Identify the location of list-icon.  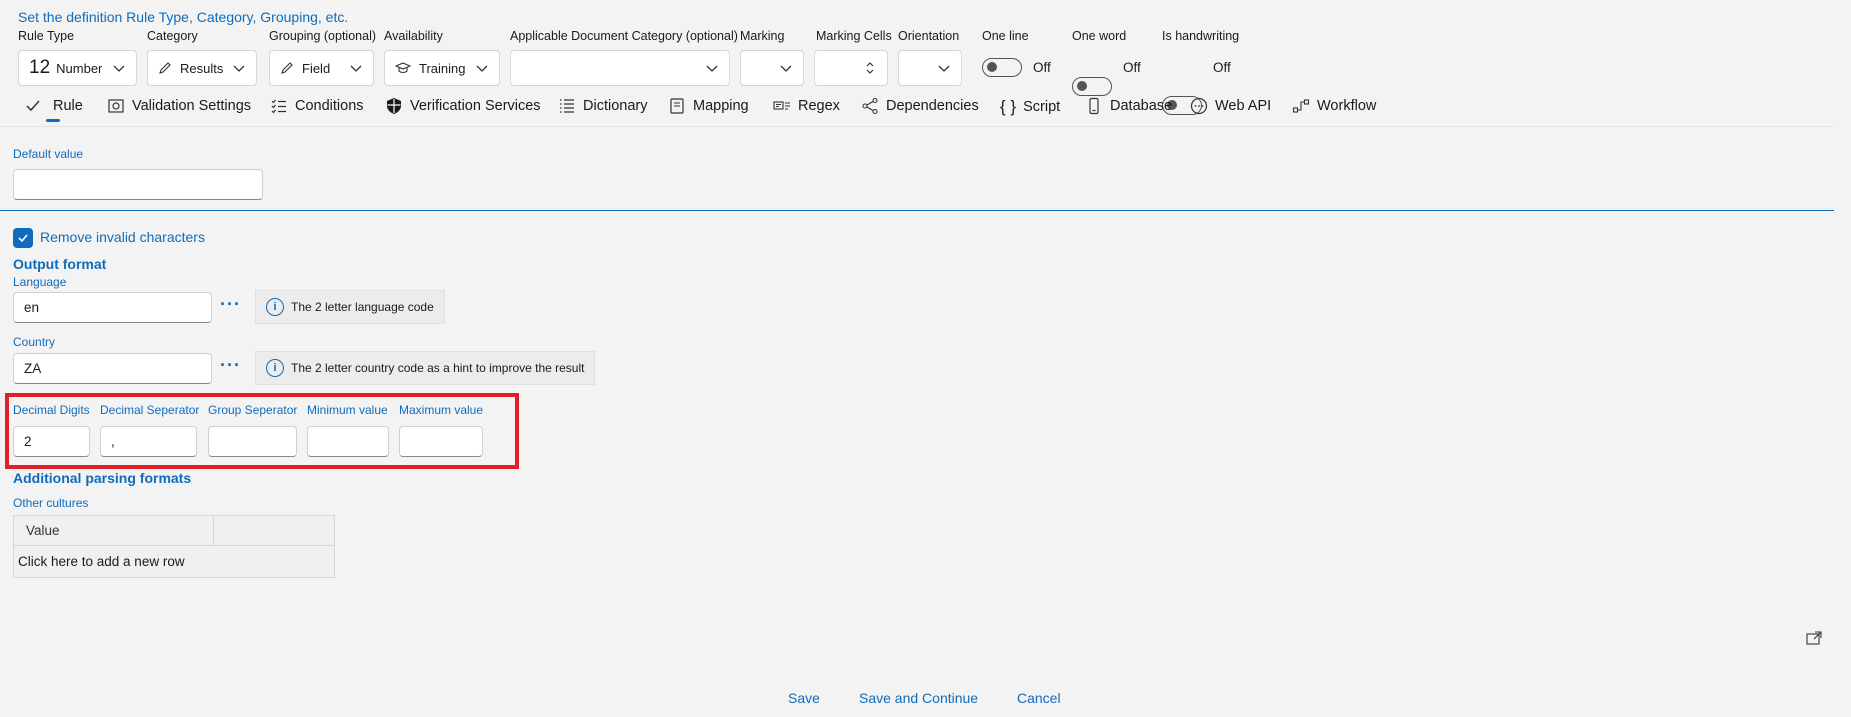
(567, 106).